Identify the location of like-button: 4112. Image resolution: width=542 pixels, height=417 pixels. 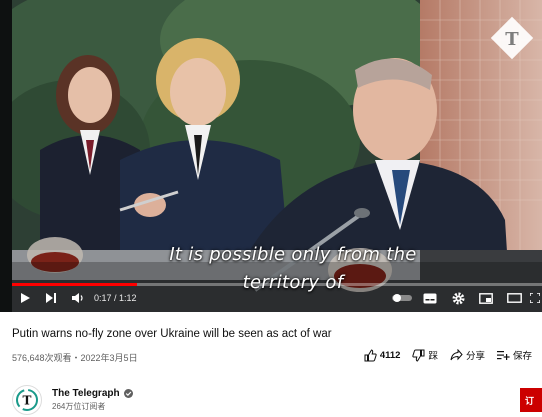
(382, 355).